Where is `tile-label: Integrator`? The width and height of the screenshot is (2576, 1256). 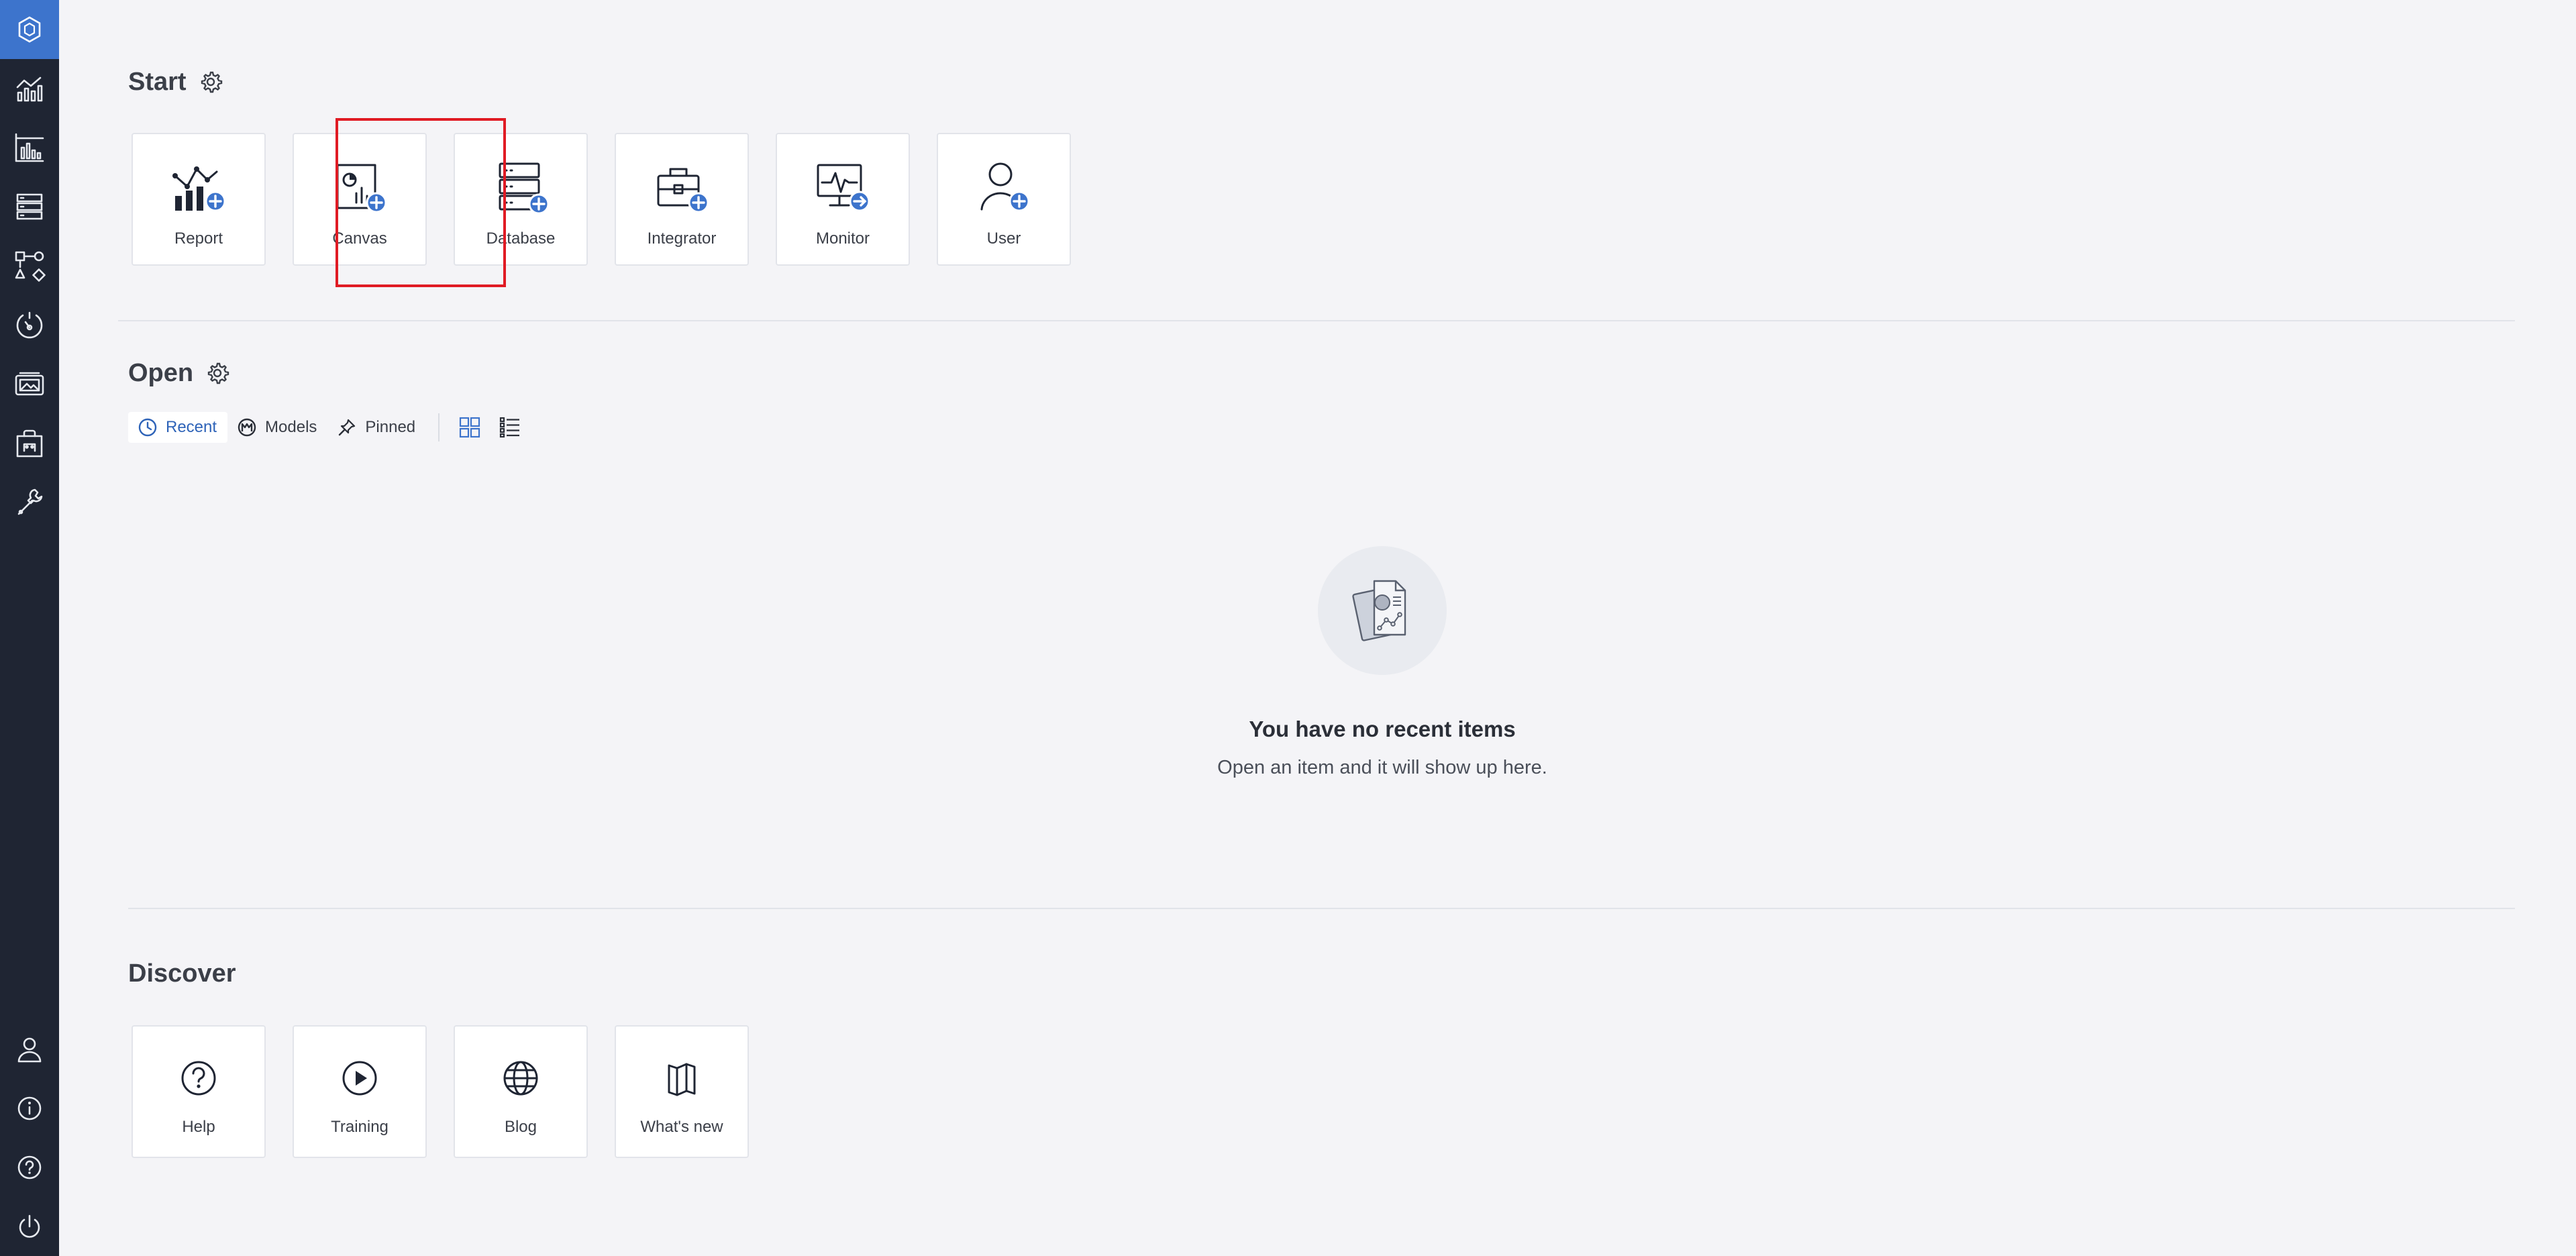
tile-label: Integrator is located at coordinates (682, 238).